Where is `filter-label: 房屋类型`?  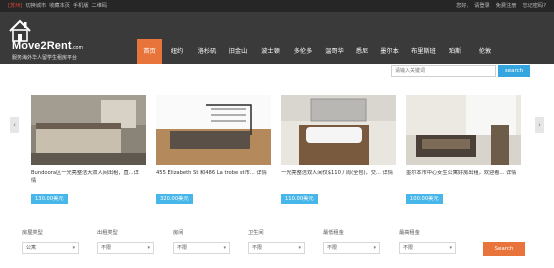 filter-label: 房屋类型 is located at coordinates (32, 233).